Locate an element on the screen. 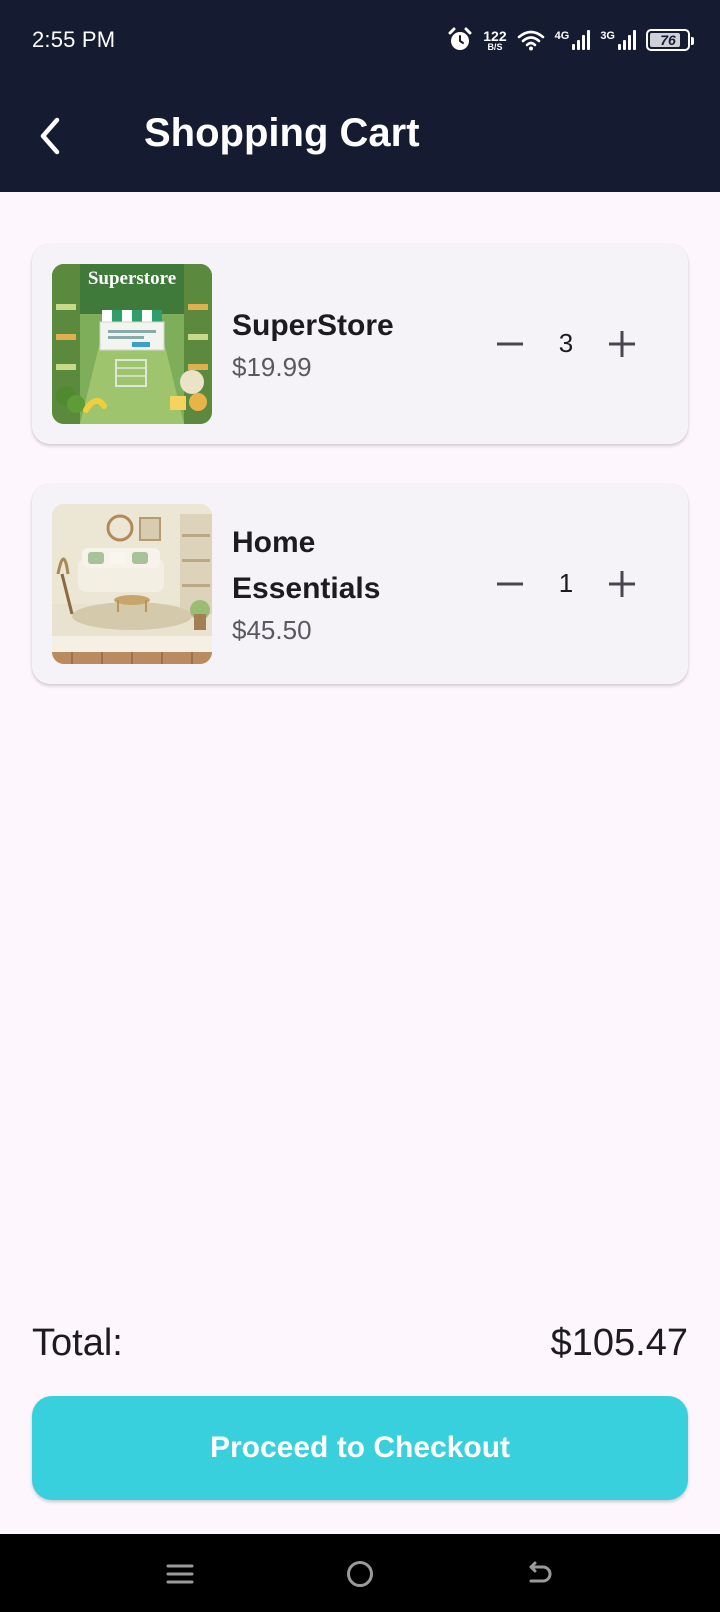 This screenshot has width=720, height=1612. item-name: Home Essentials is located at coordinates (306, 565).